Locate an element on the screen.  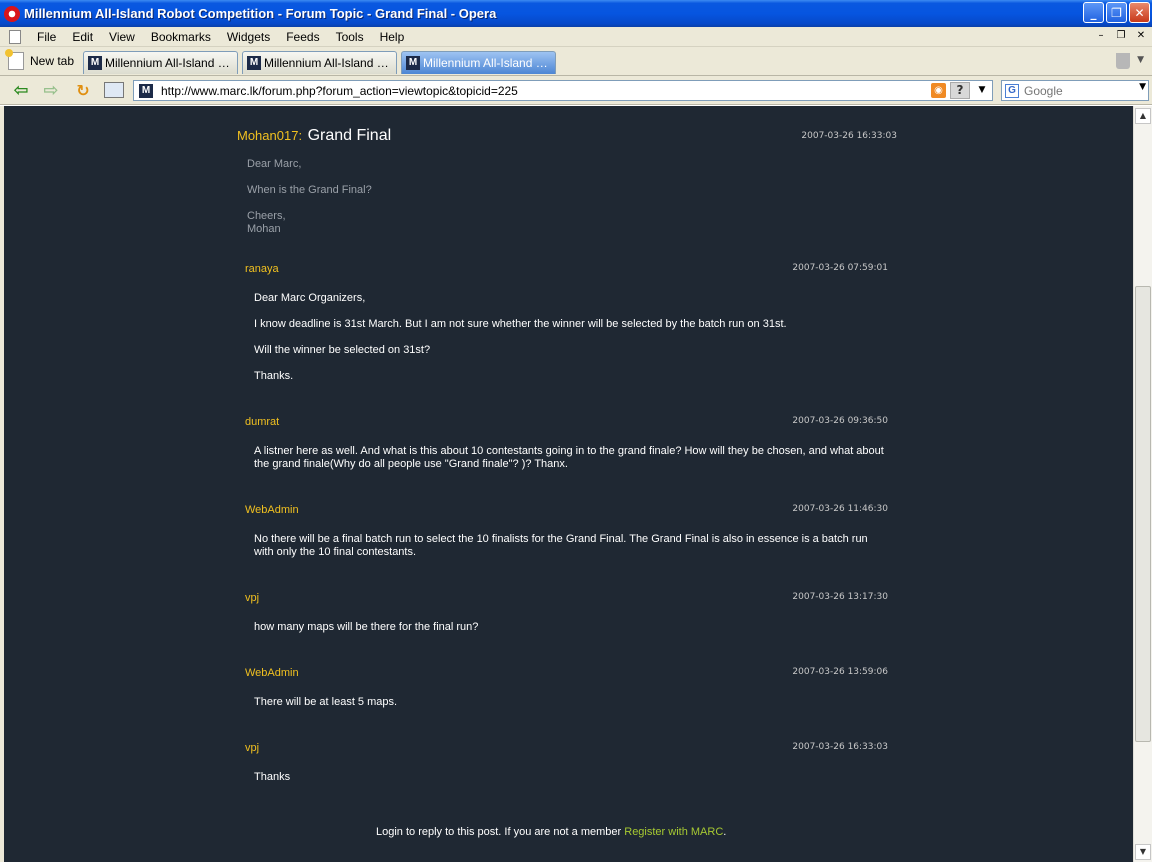
trash-icon is located at coordinates (1123, 61).